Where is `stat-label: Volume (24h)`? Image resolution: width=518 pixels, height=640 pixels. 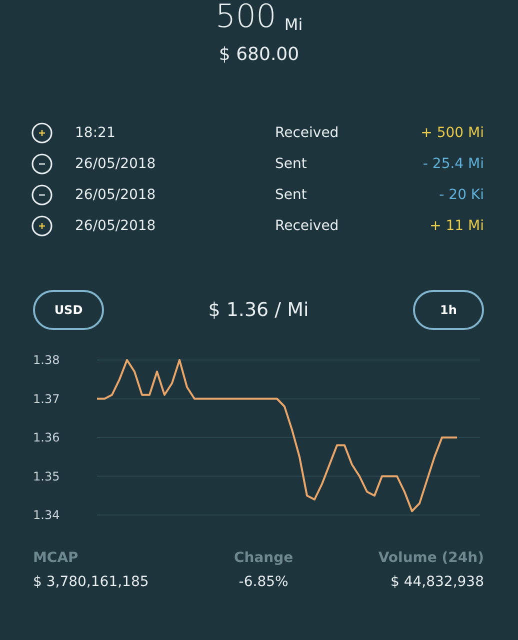
stat-label: Volume (24h) is located at coordinates (431, 558).